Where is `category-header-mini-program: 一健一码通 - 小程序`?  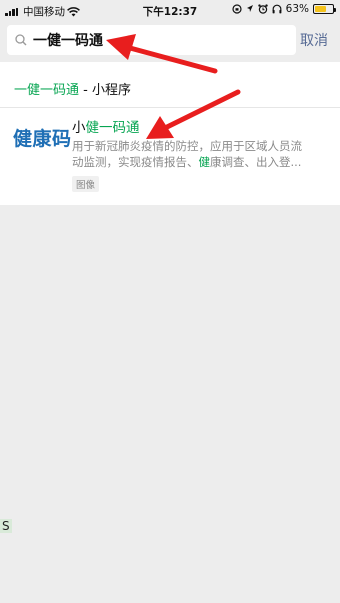
category-header-mini-program: 一健一码通 - 小程序 is located at coordinates (72, 88).